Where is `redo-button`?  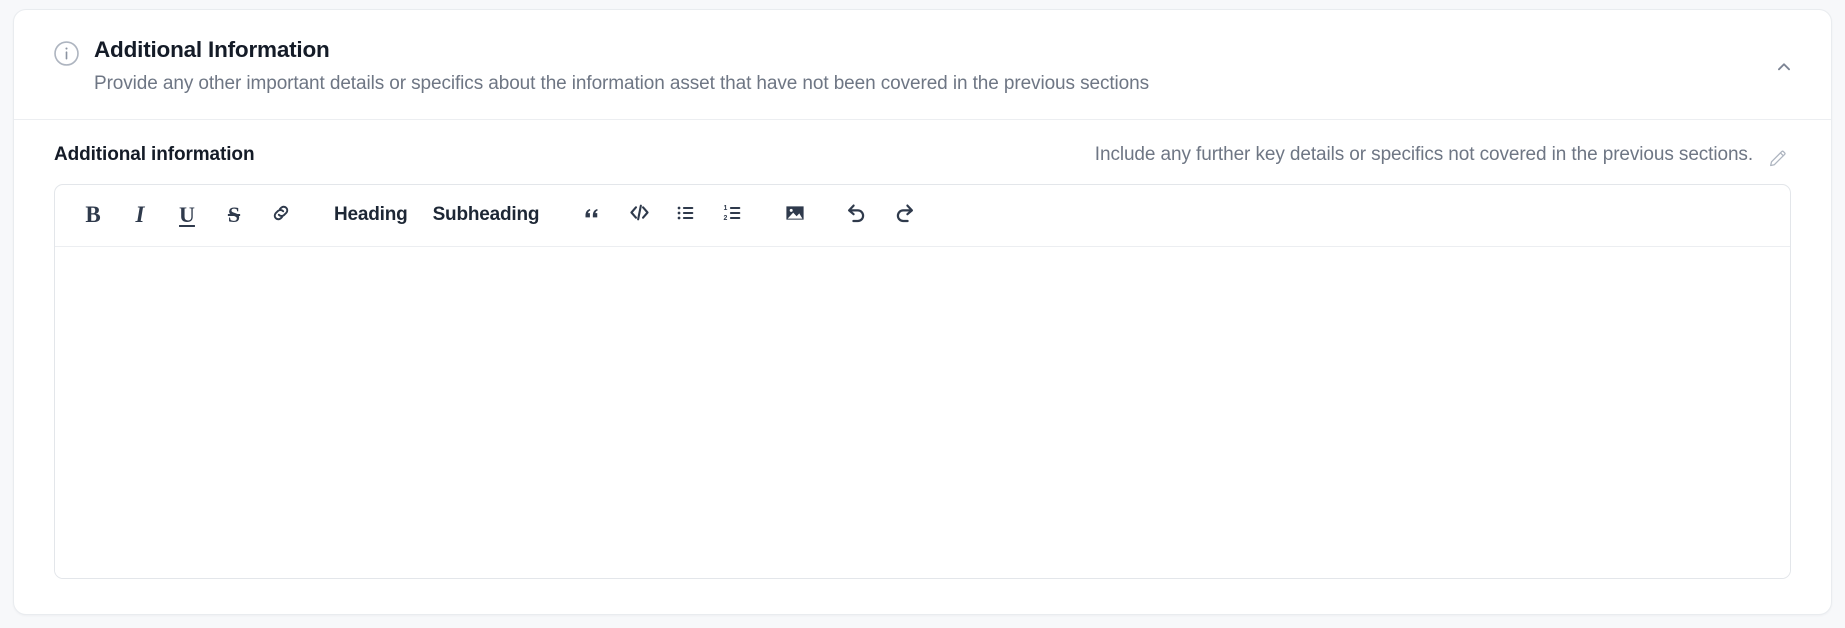 redo-button is located at coordinates (904, 215).